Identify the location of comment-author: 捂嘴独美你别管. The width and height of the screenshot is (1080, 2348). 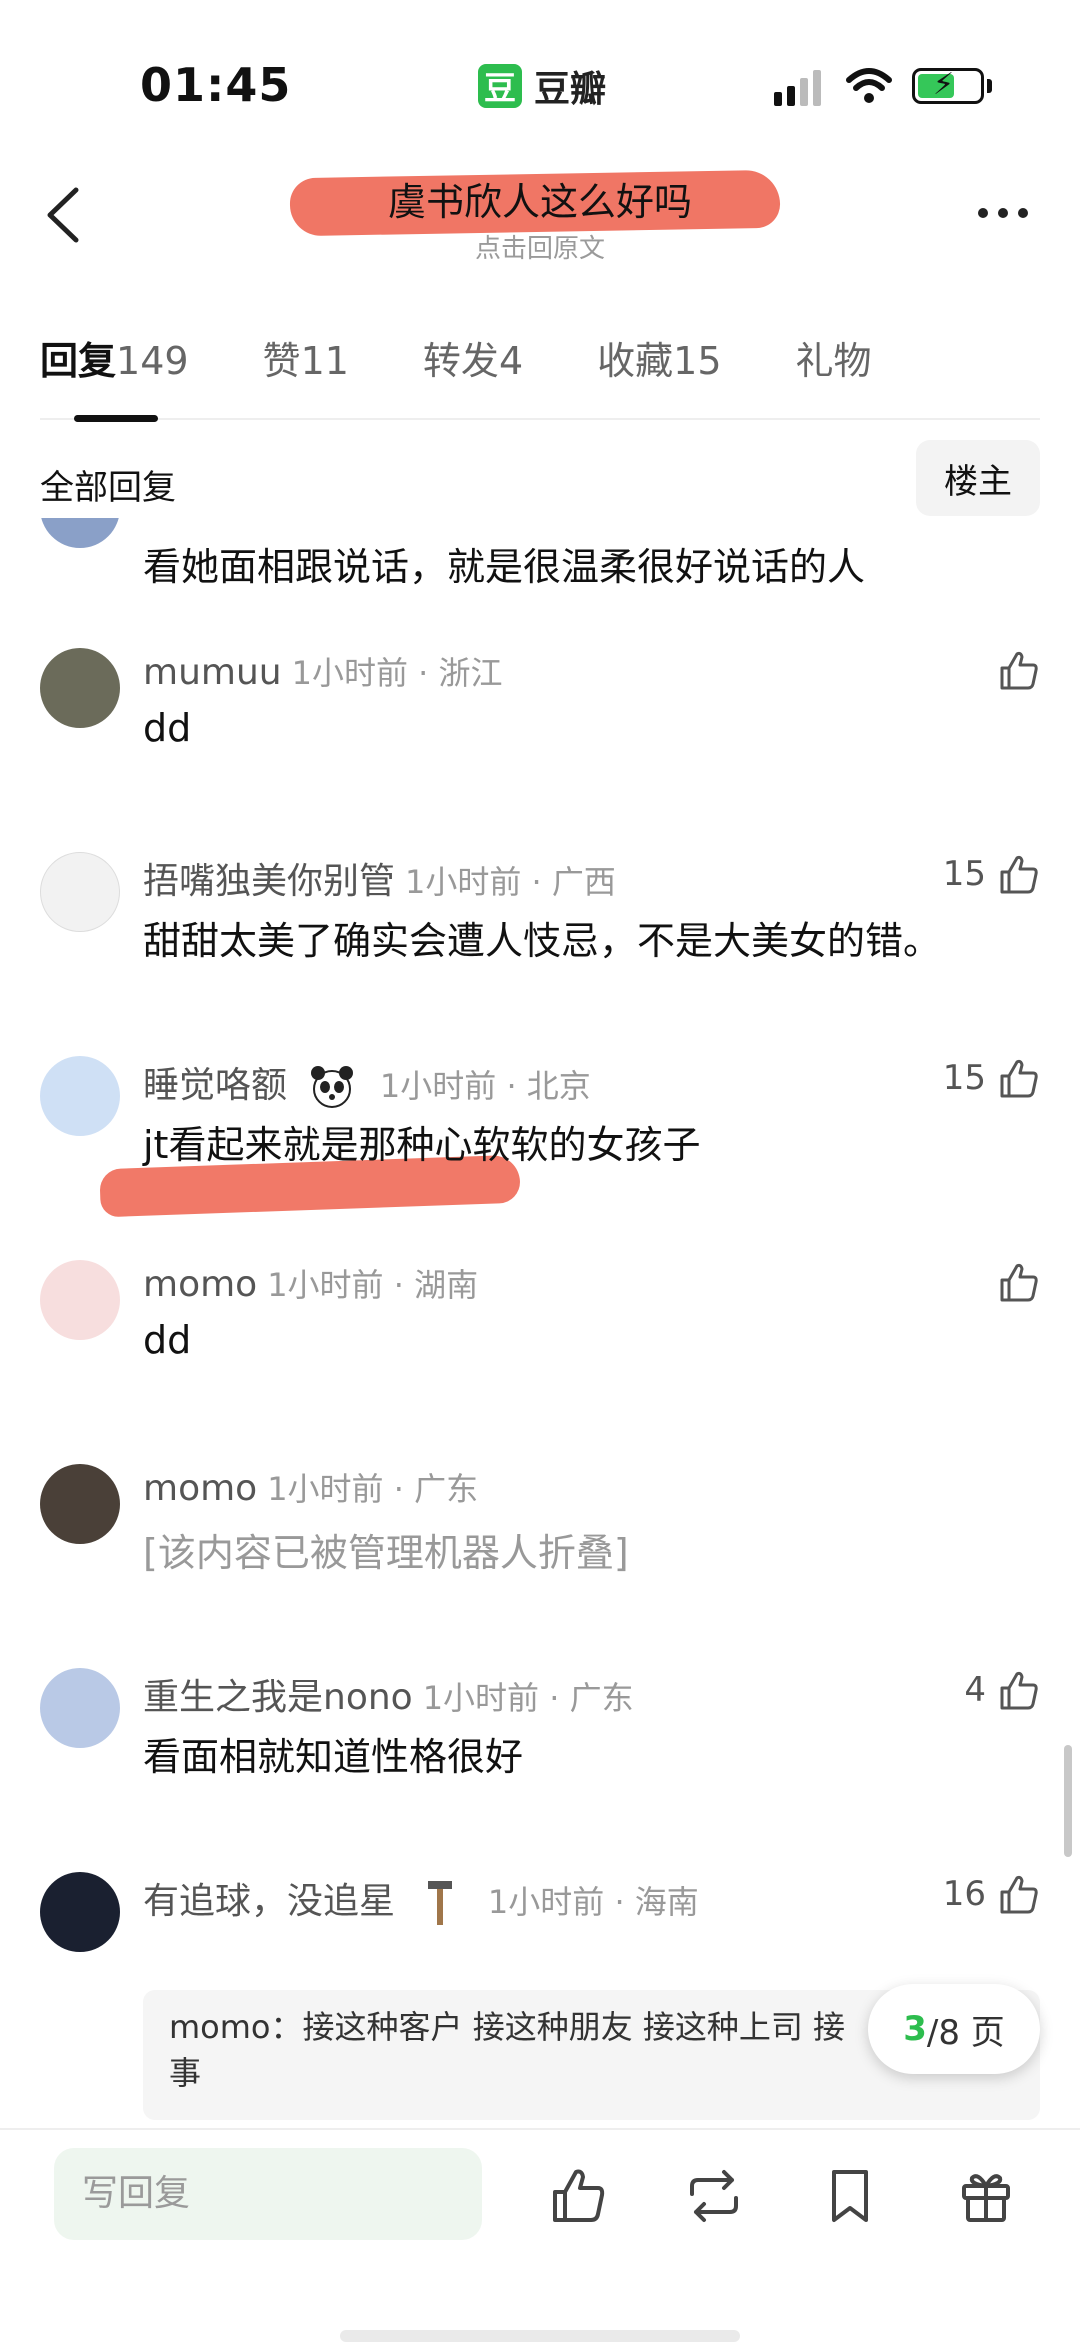
(269, 881).